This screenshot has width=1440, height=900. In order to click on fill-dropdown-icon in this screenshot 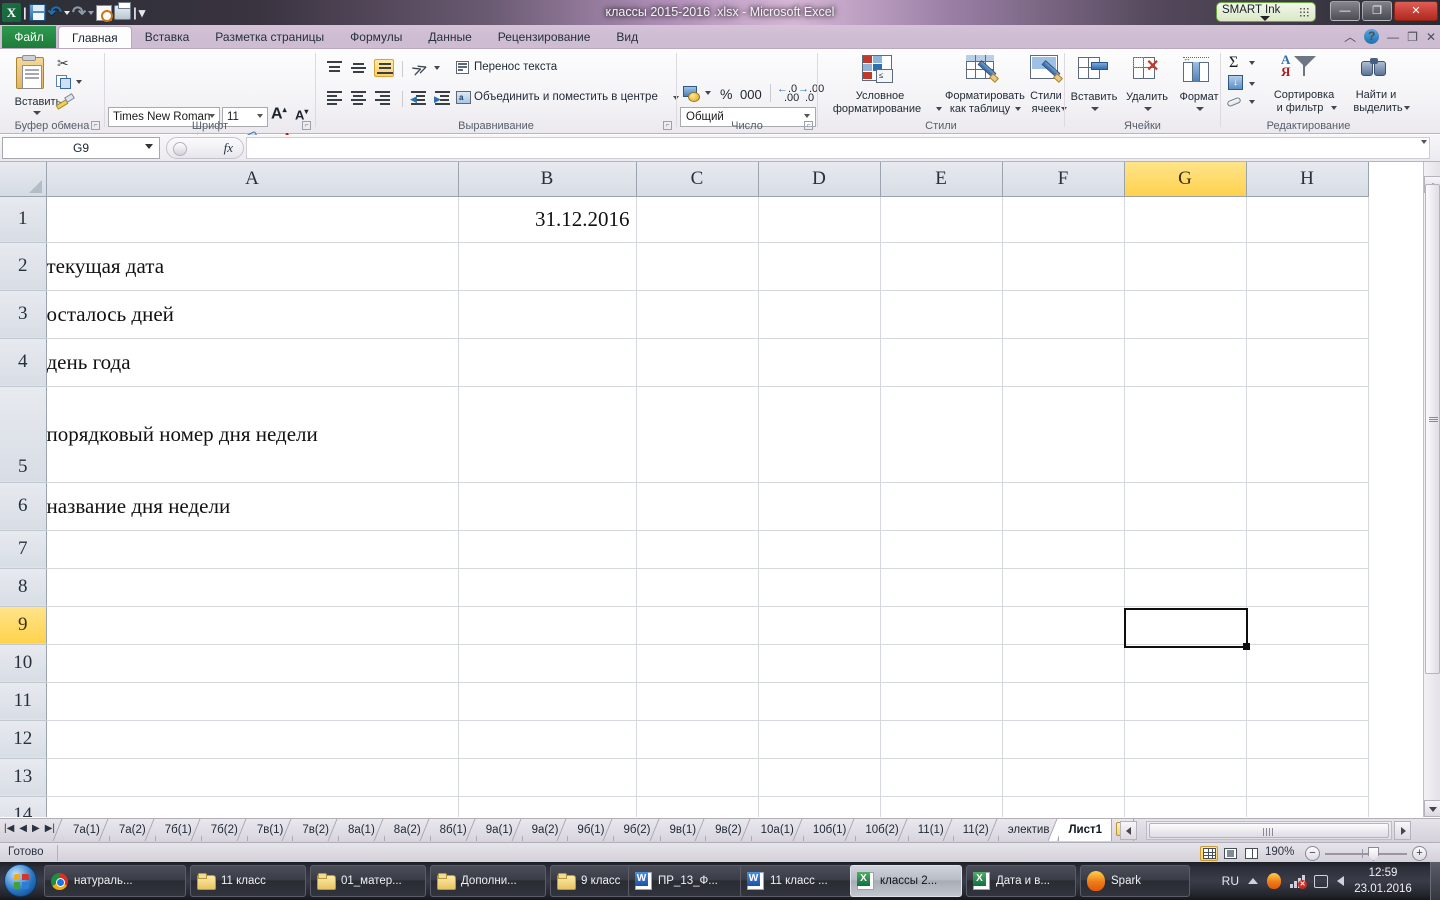, I will do `click(1252, 84)`.